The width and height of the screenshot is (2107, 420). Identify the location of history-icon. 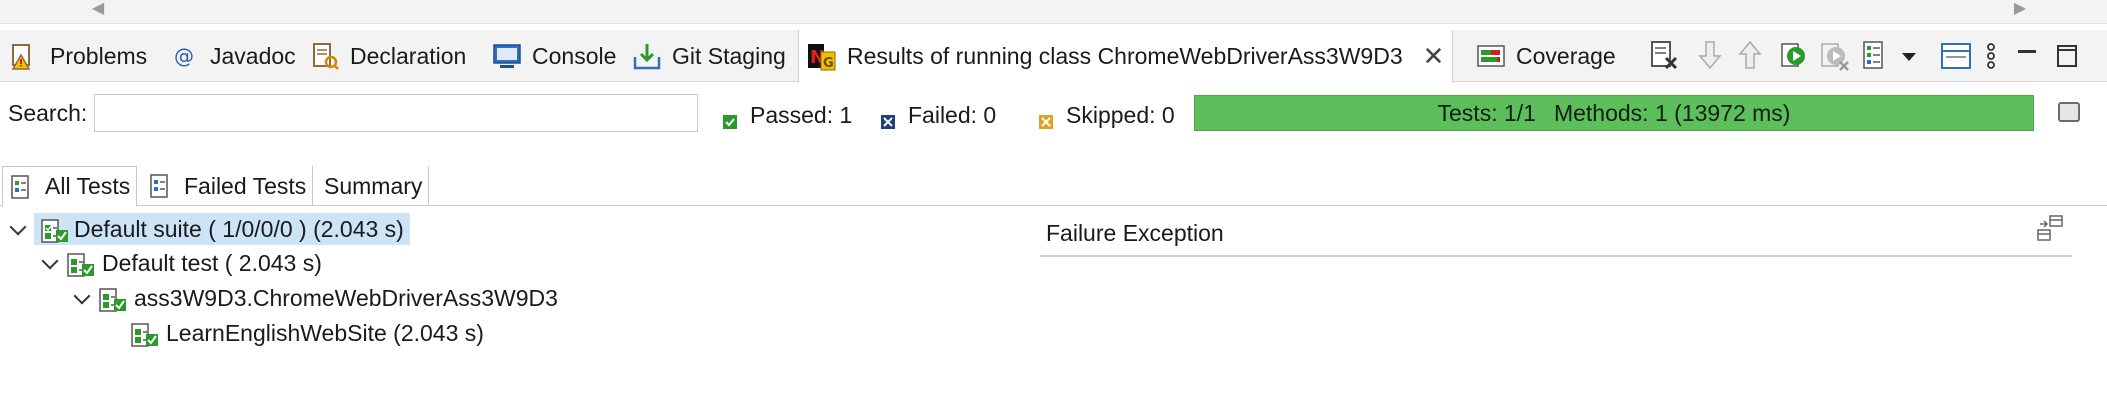
(1876, 56).